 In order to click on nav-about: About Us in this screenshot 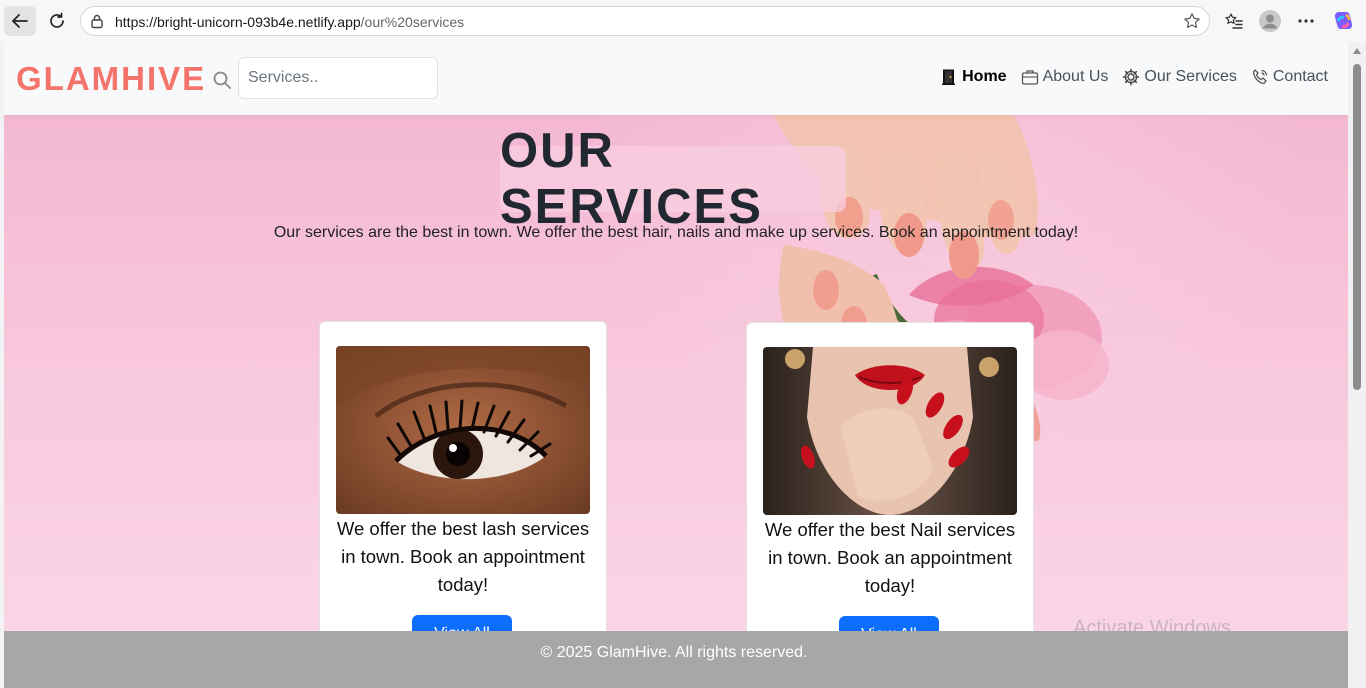, I will do `click(1065, 77)`.